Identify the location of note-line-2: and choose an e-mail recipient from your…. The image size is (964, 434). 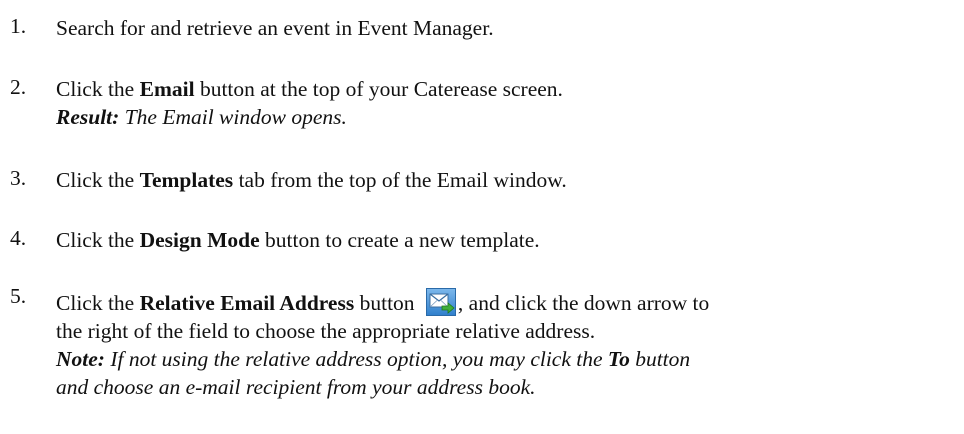
(296, 387).